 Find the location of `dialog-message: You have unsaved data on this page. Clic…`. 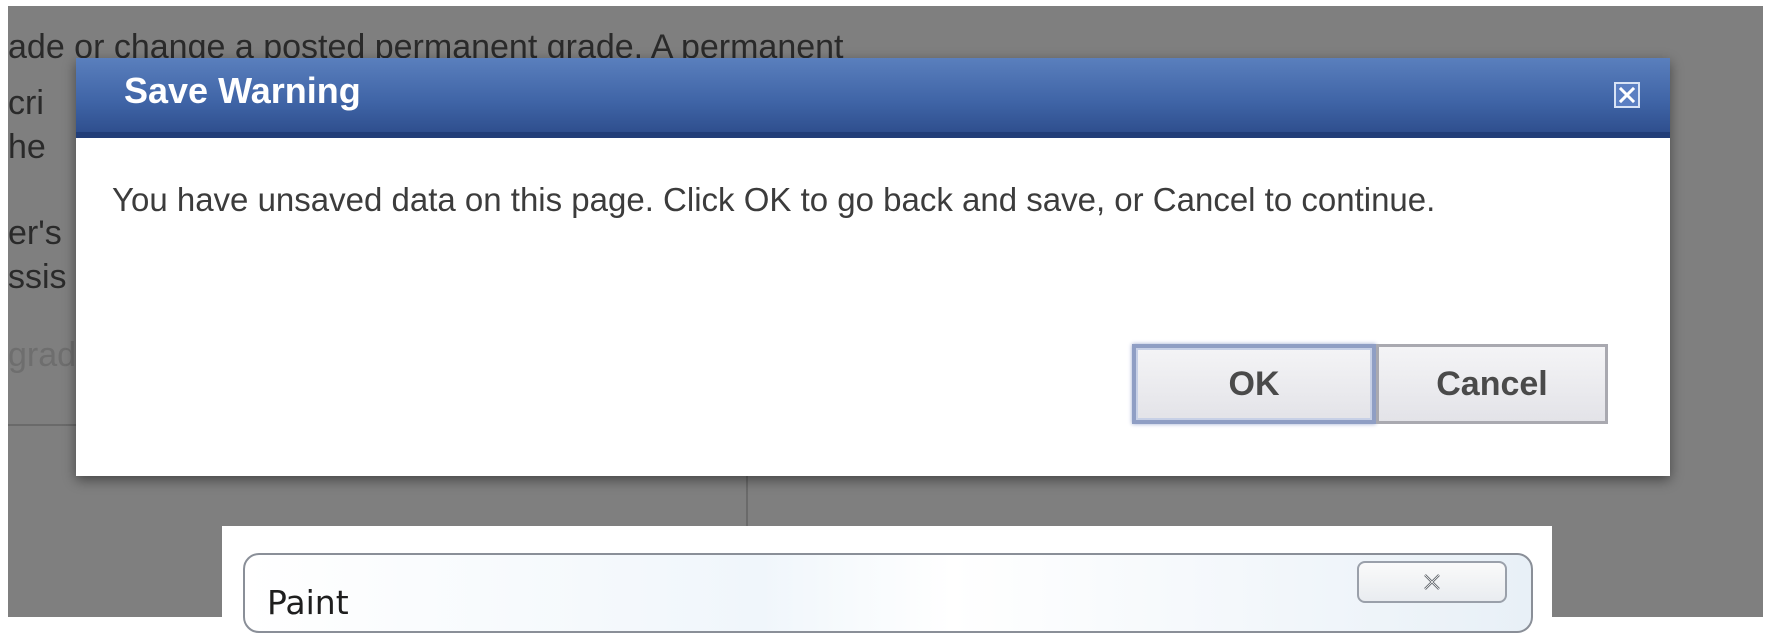

dialog-message: You have unsaved data on this page. Clic… is located at coordinates (774, 199).